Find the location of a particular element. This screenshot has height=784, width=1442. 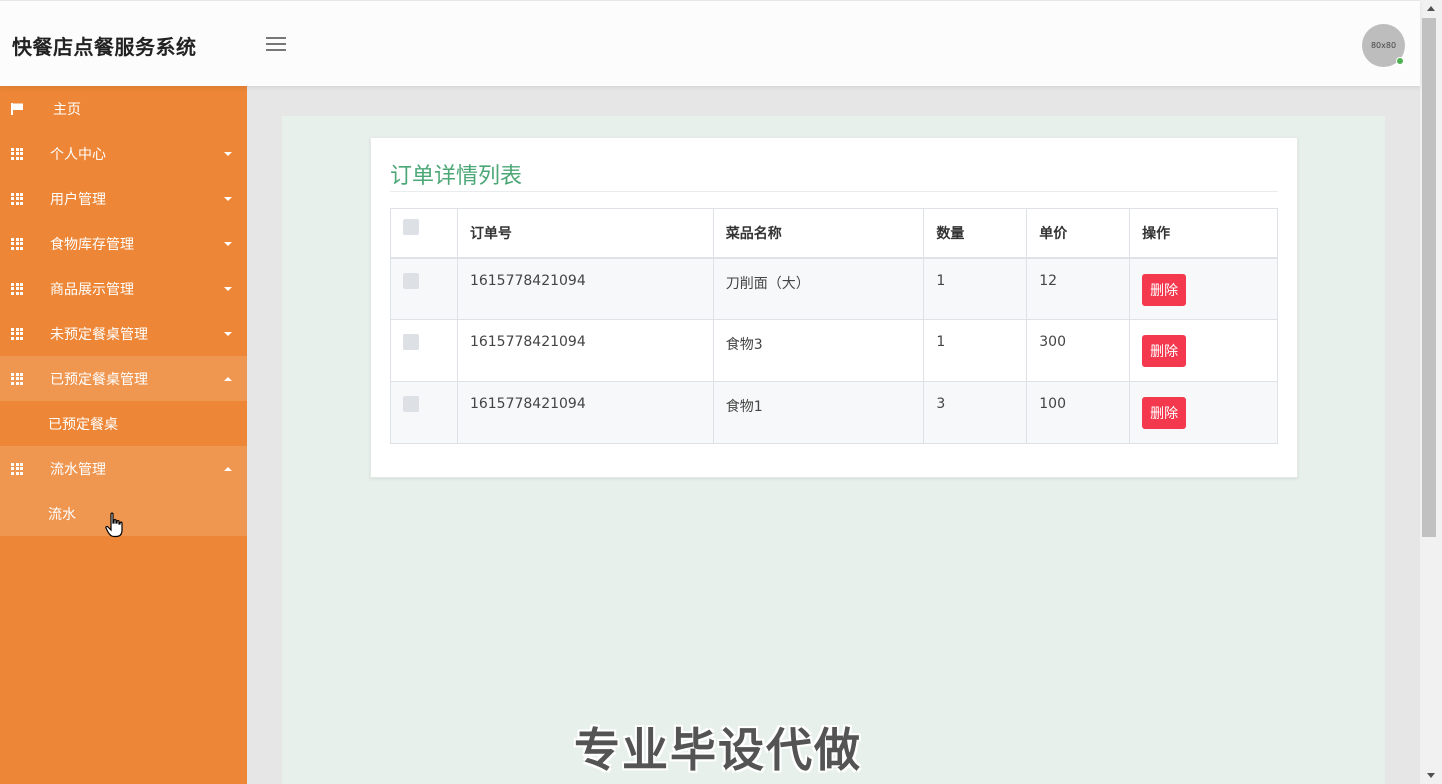

table-row: 1615778421094 食物3 1 300 删除 is located at coordinates (834, 350).